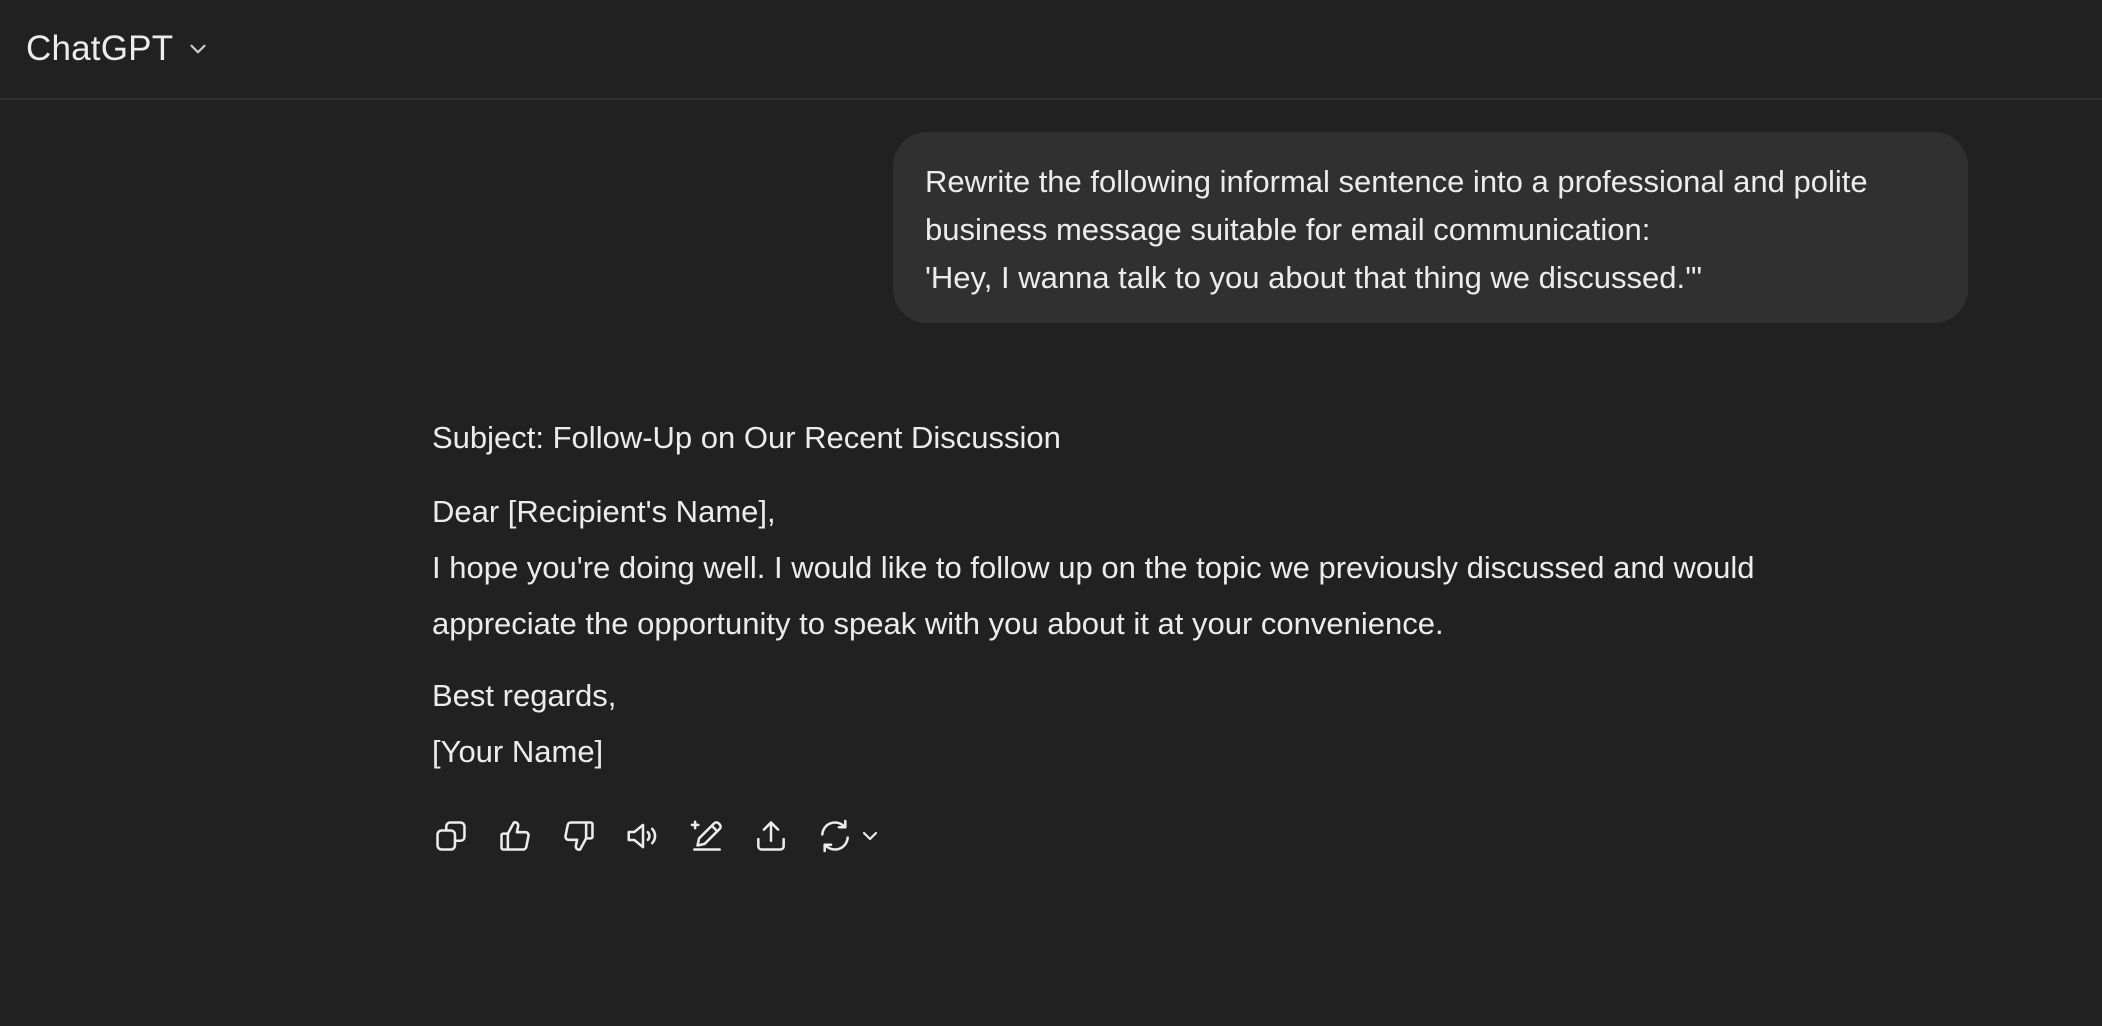 The height and width of the screenshot is (1026, 2102). I want to click on edit-in-canvas-button, so click(720, 836).